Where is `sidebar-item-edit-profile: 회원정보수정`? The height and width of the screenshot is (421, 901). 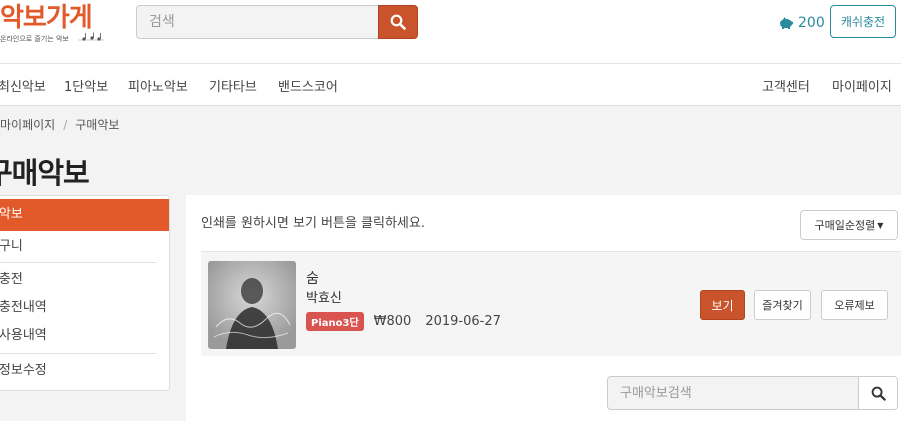 sidebar-item-edit-profile: 회원정보수정 is located at coordinates (84, 371).